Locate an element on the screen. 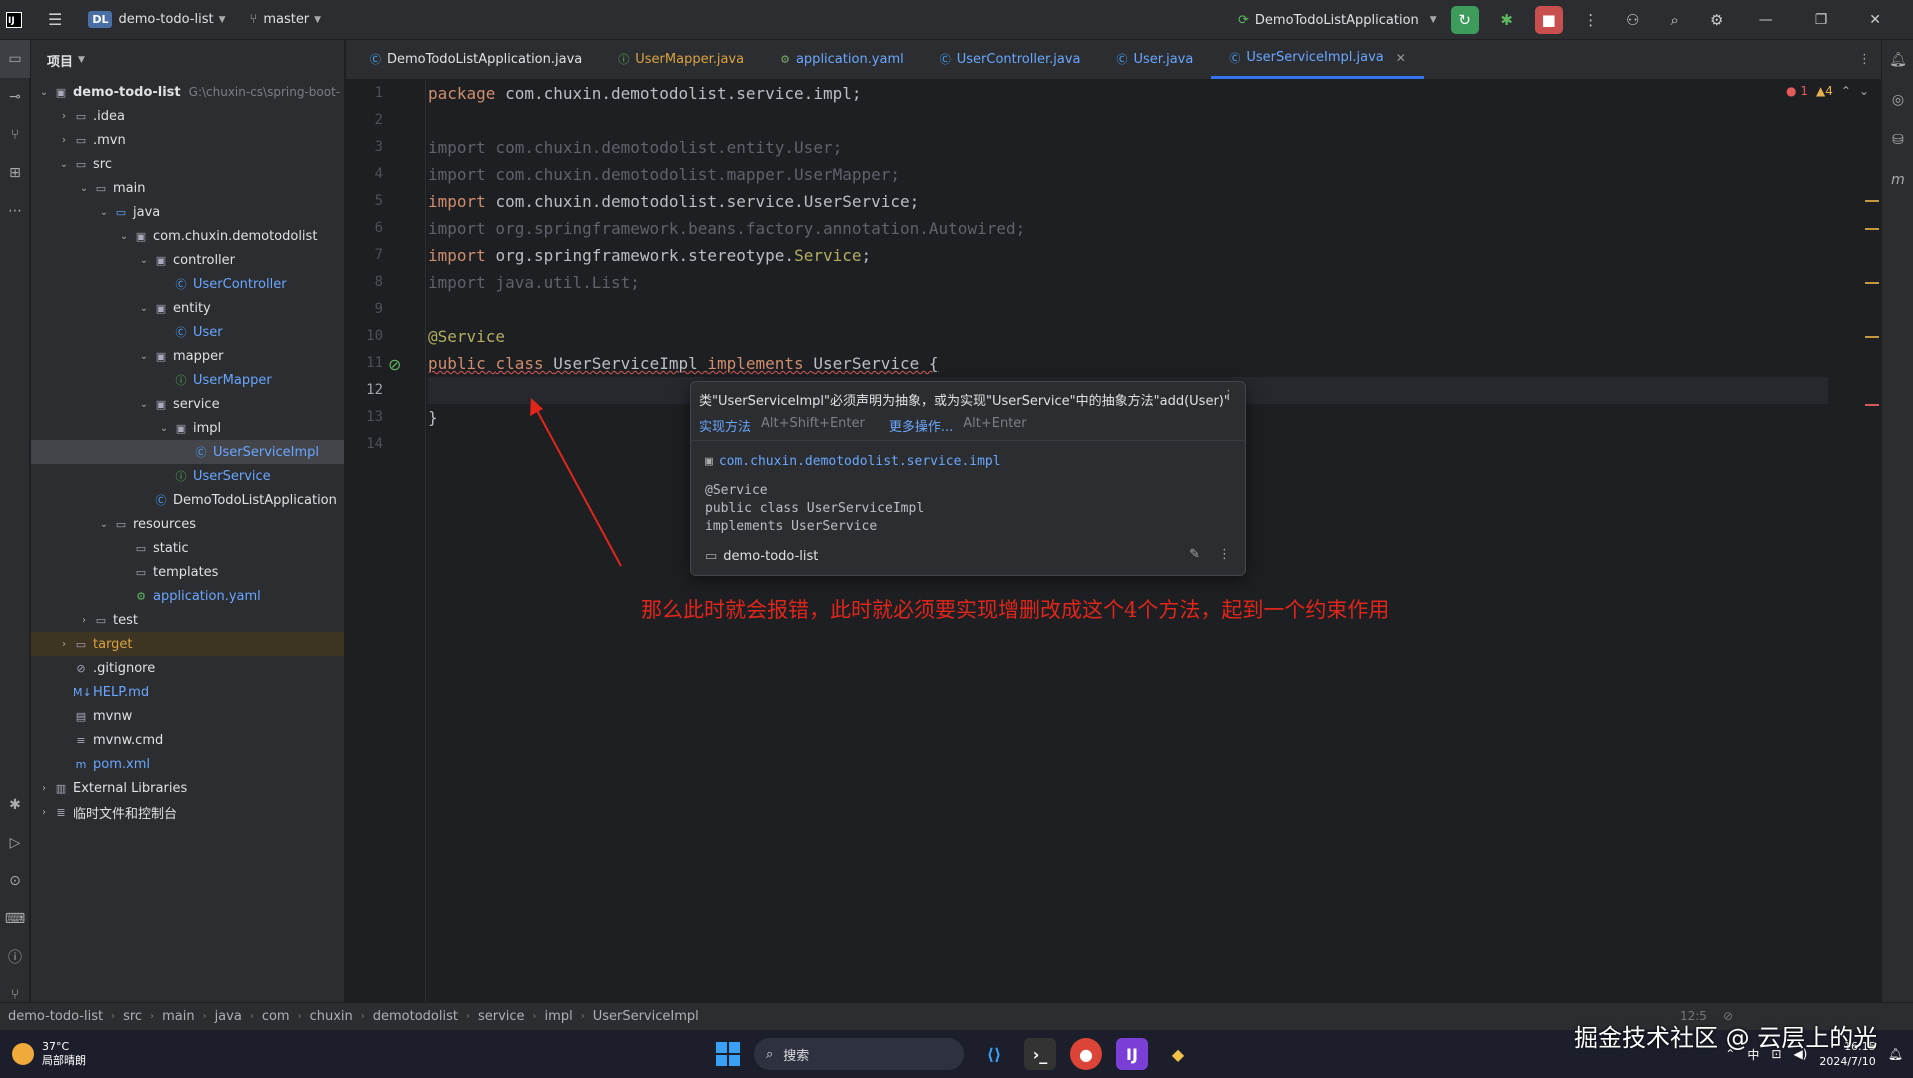 Image resolution: width=1913 pixels, height=1078 pixels. tree-item: ⓘ UserService is located at coordinates (187, 476).